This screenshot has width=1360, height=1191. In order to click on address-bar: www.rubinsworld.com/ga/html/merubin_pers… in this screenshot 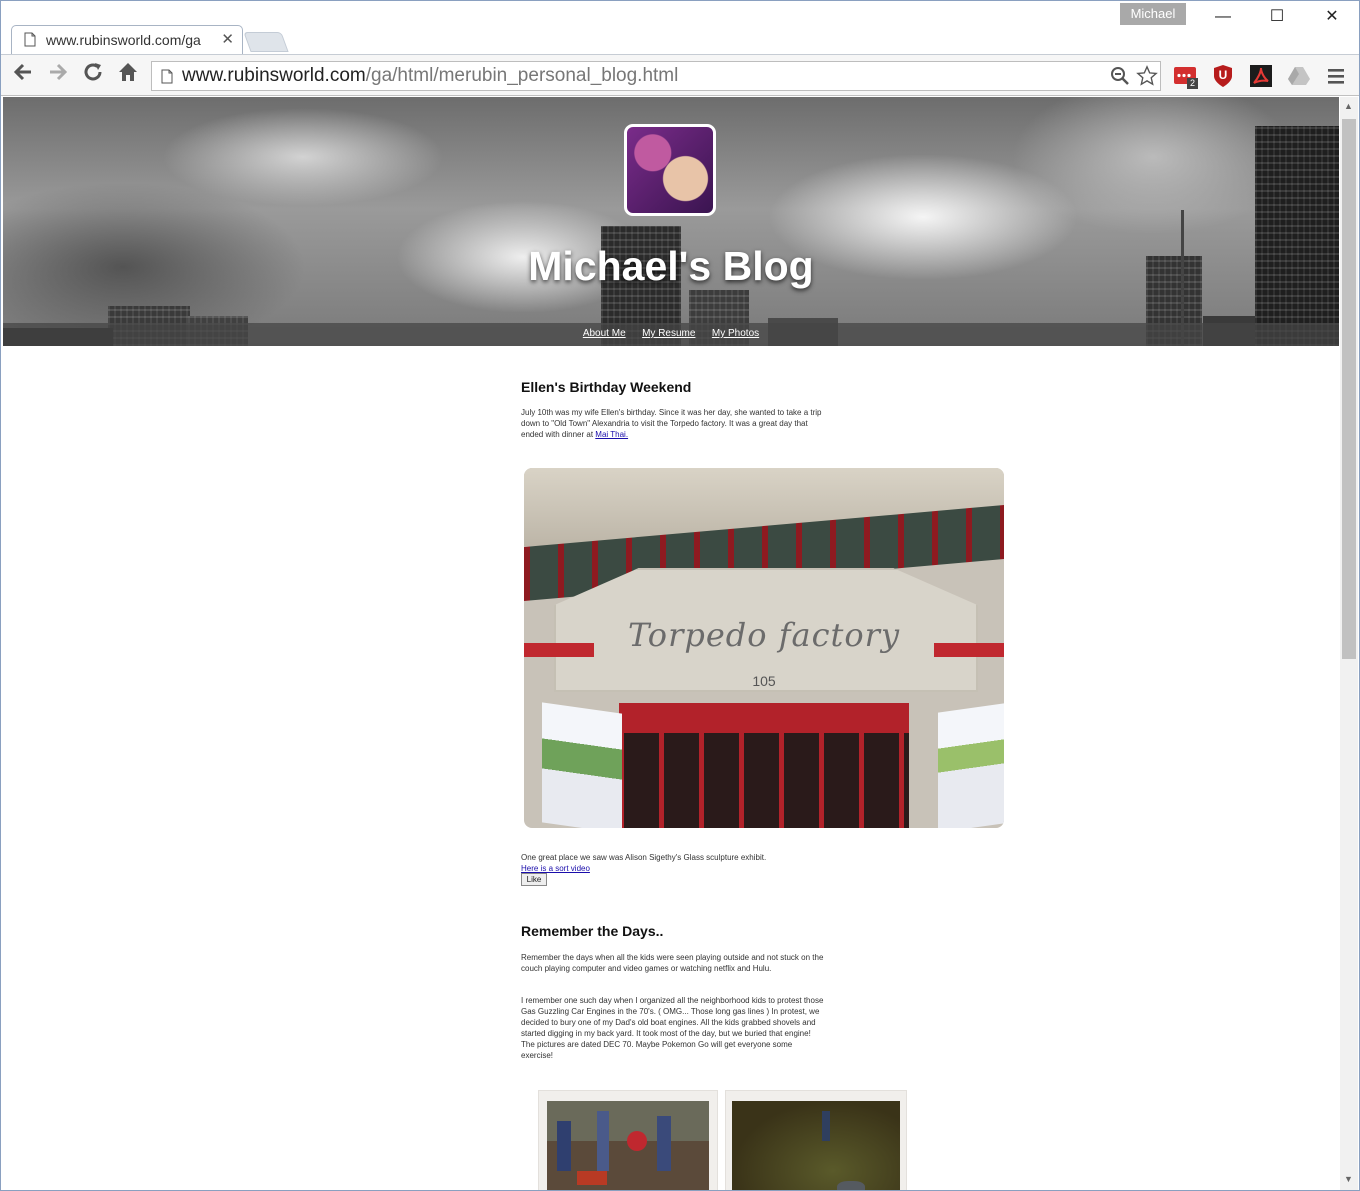, I will do `click(656, 76)`.